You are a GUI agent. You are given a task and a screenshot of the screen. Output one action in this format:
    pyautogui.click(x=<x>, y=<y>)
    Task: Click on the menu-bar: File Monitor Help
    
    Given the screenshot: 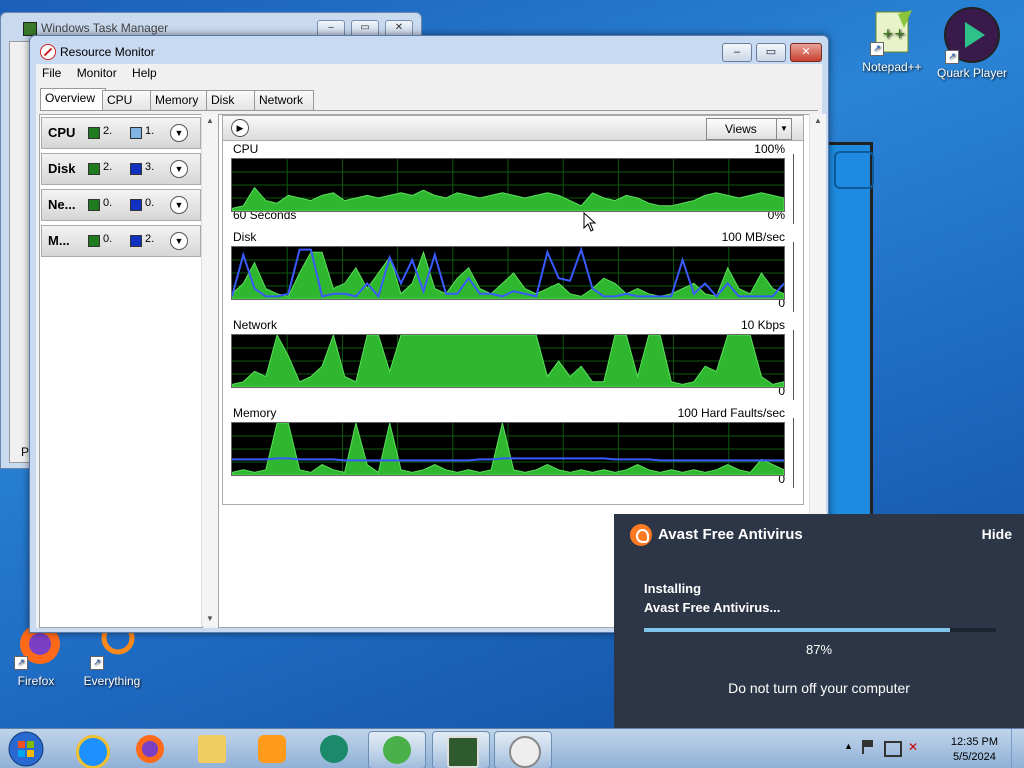 What is the action you would take?
    pyautogui.click(x=429, y=74)
    